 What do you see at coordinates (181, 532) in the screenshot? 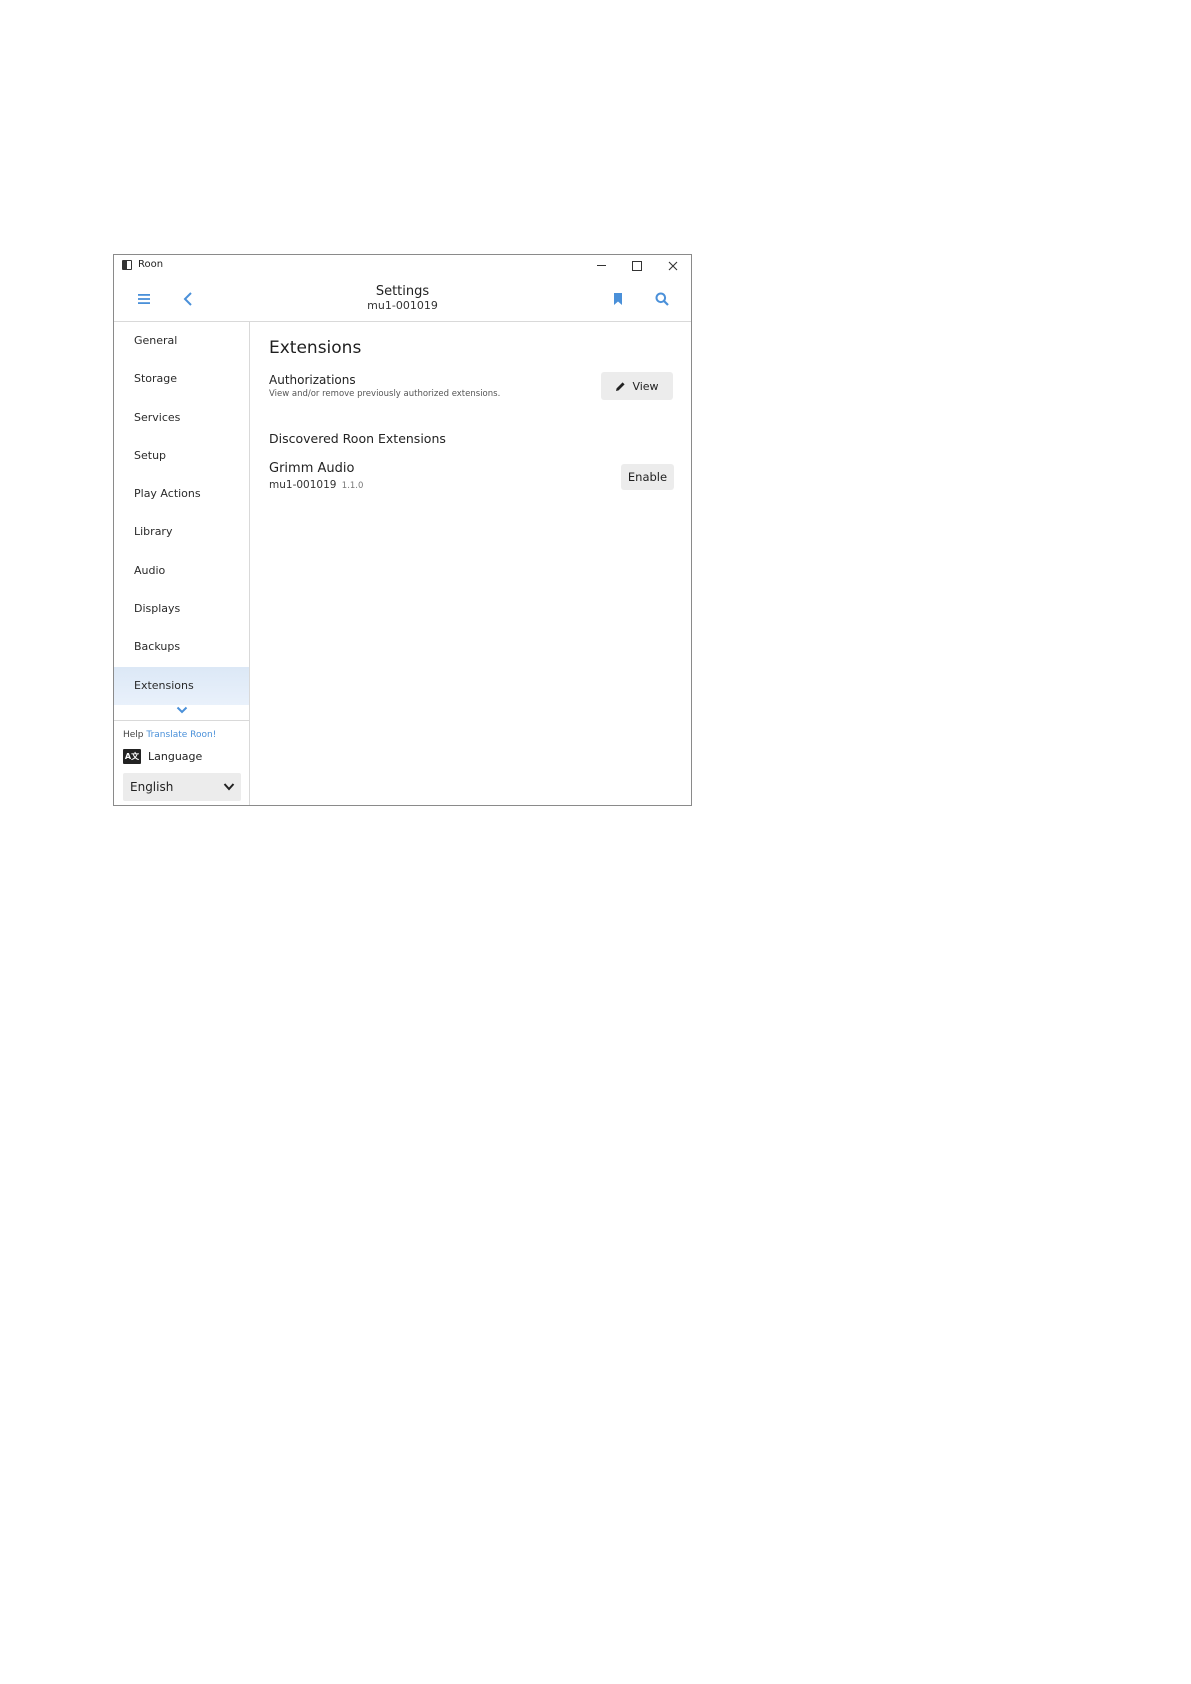
I see `sidebar-item-library: Library` at bounding box center [181, 532].